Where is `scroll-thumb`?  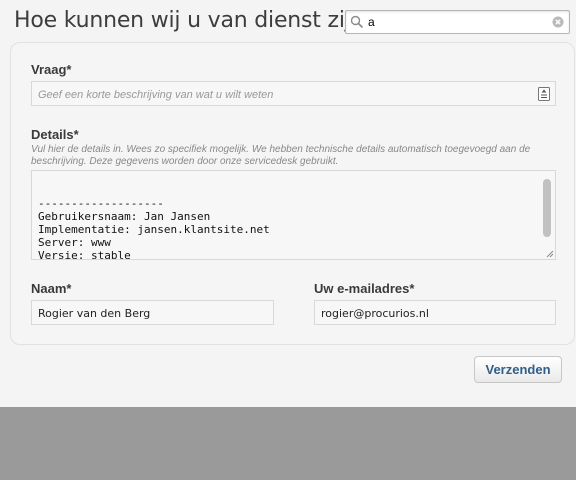 scroll-thumb is located at coordinates (547, 208).